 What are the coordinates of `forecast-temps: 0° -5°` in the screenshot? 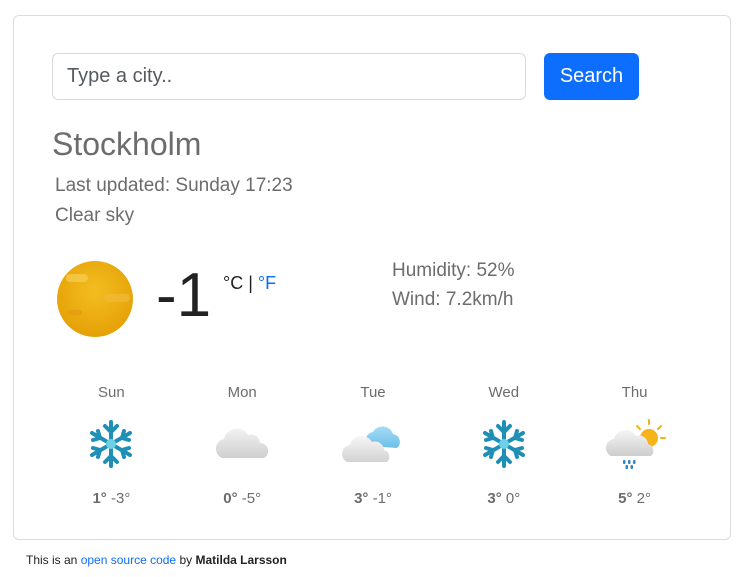 It's located at (242, 498).